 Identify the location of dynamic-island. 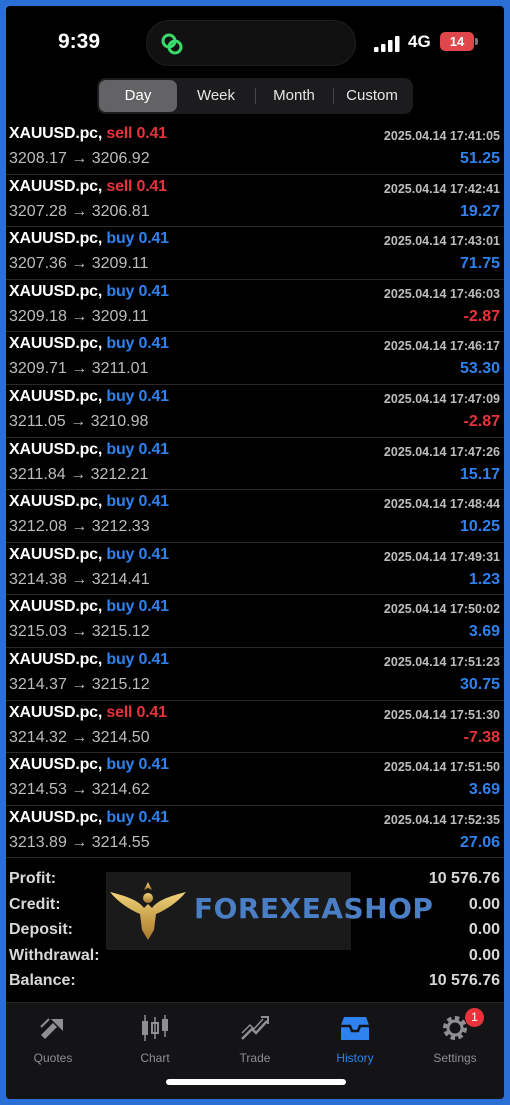
(251, 43).